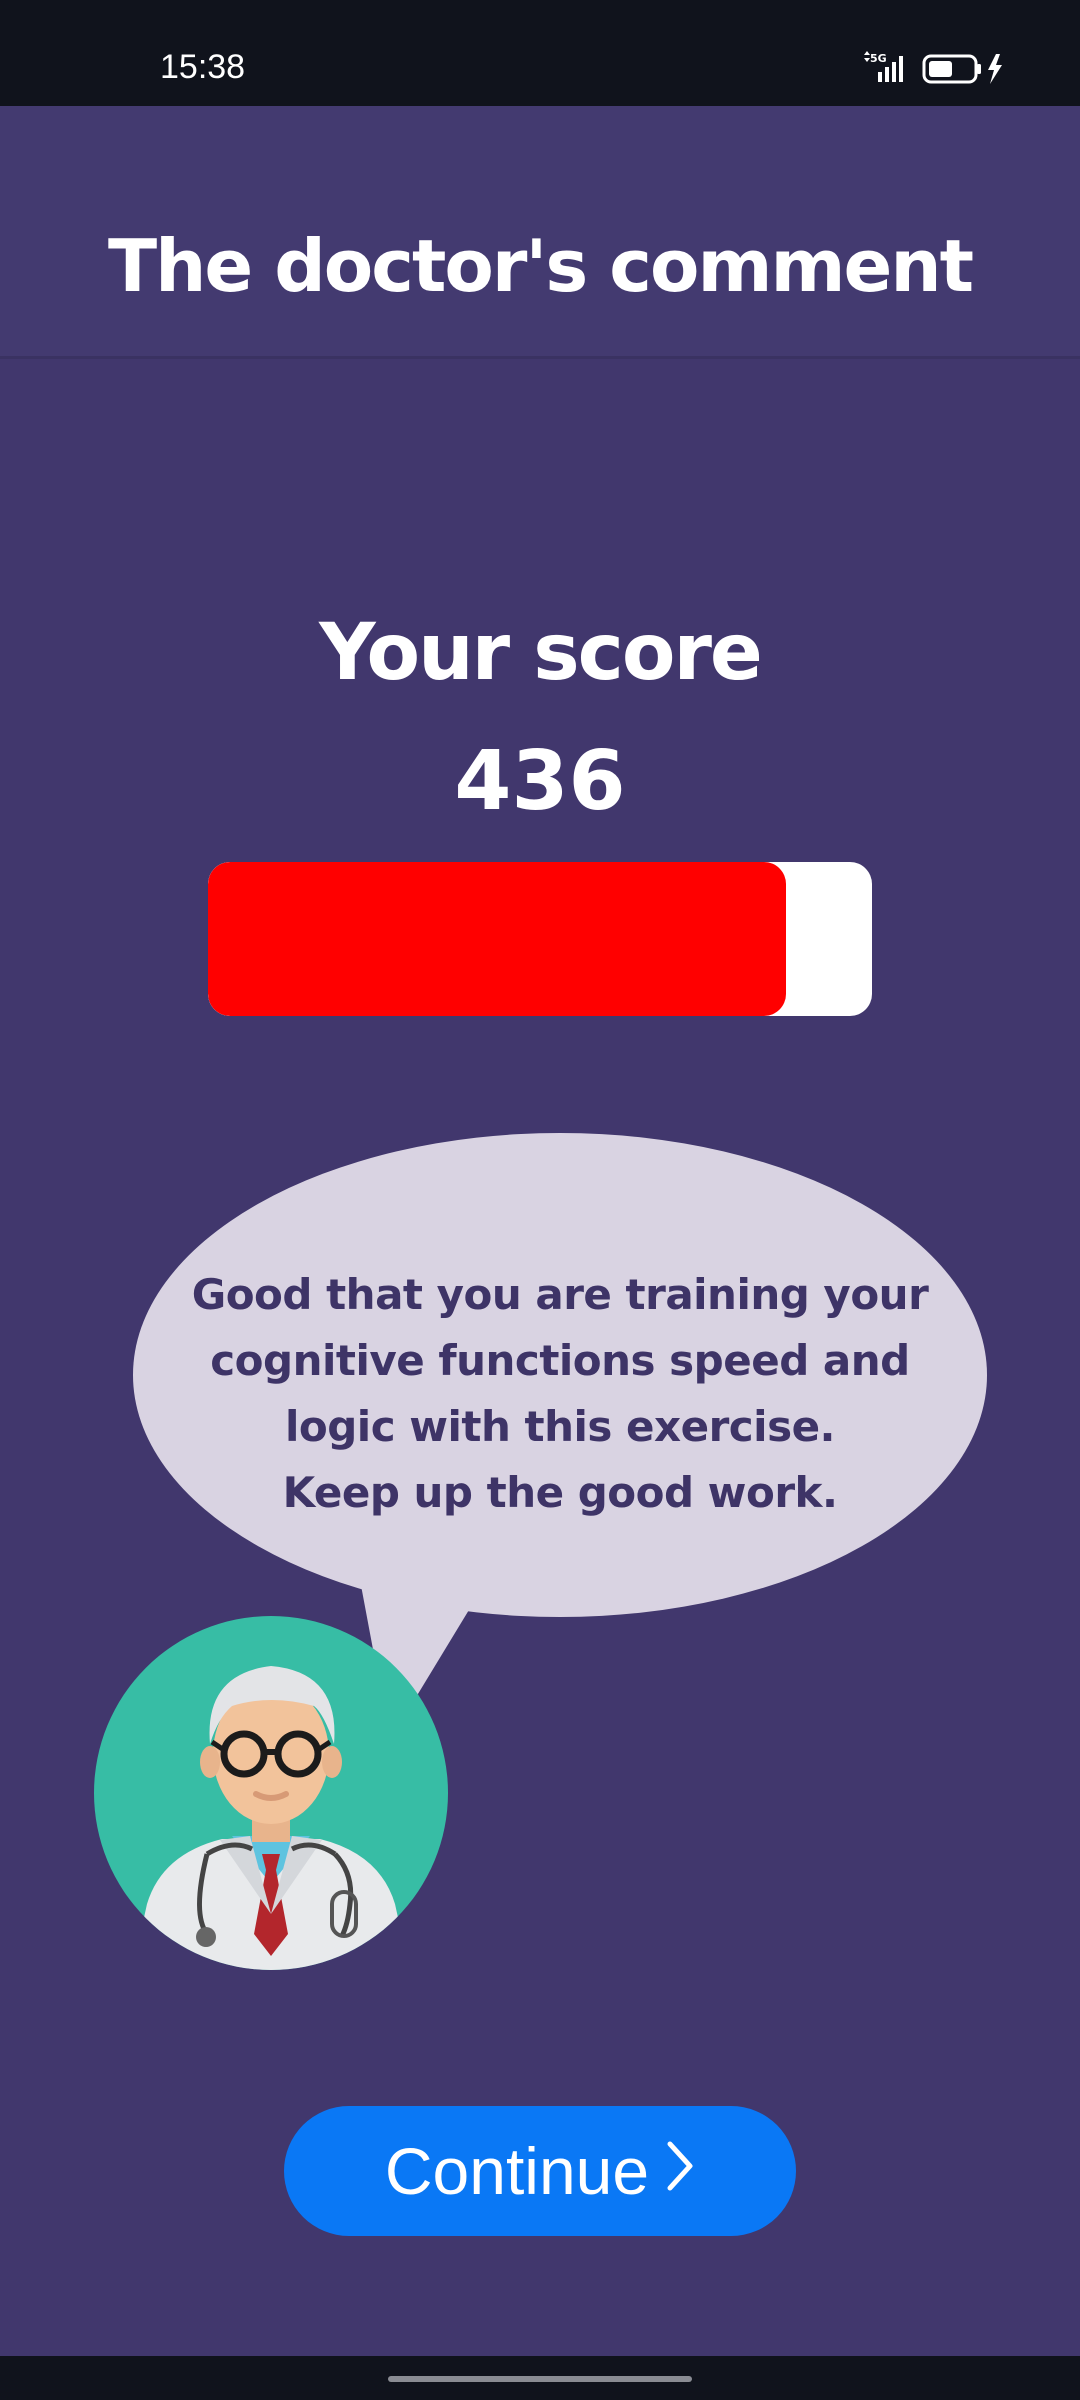 Image resolution: width=1080 pixels, height=2400 pixels. I want to click on navigation-bar, so click(540, 2378).